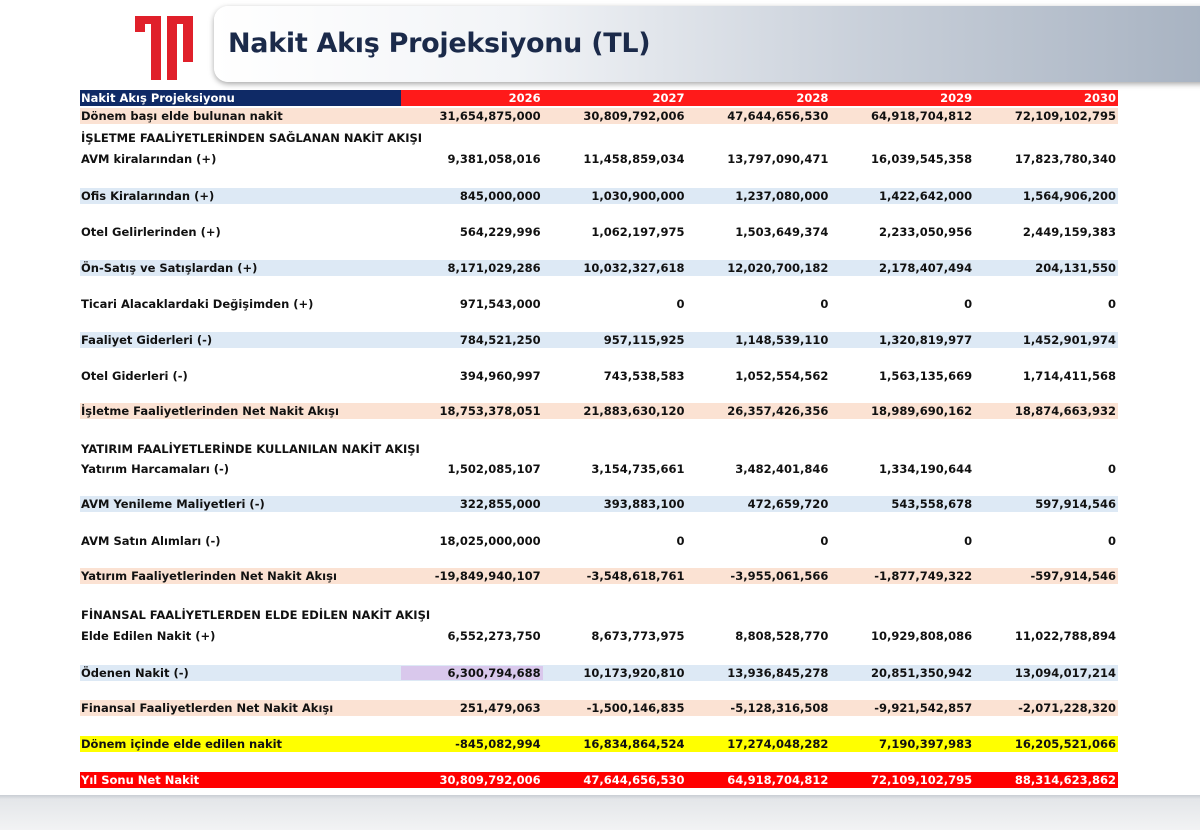 This screenshot has height=830, width=1200. I want to click on cell-2027: 1,030,900,000, so click(638, 196).